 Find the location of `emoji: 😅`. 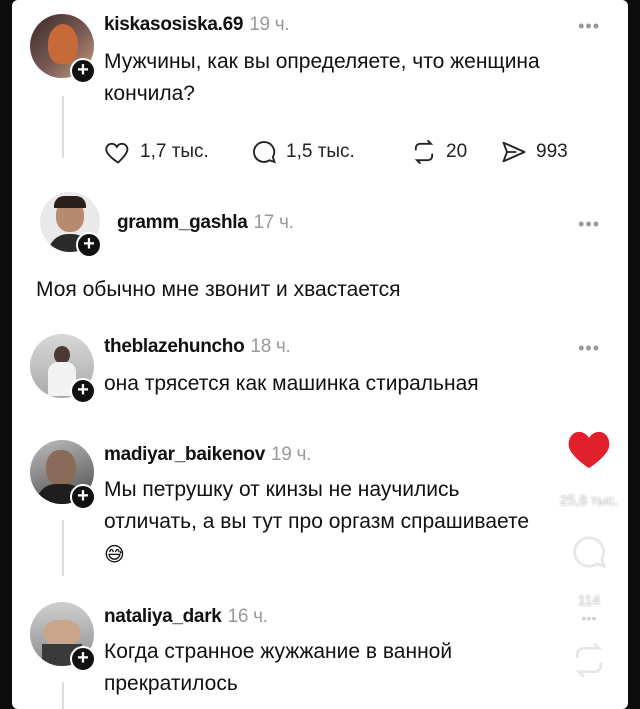

emoji: 😅 is located at coordinates (114, 554).